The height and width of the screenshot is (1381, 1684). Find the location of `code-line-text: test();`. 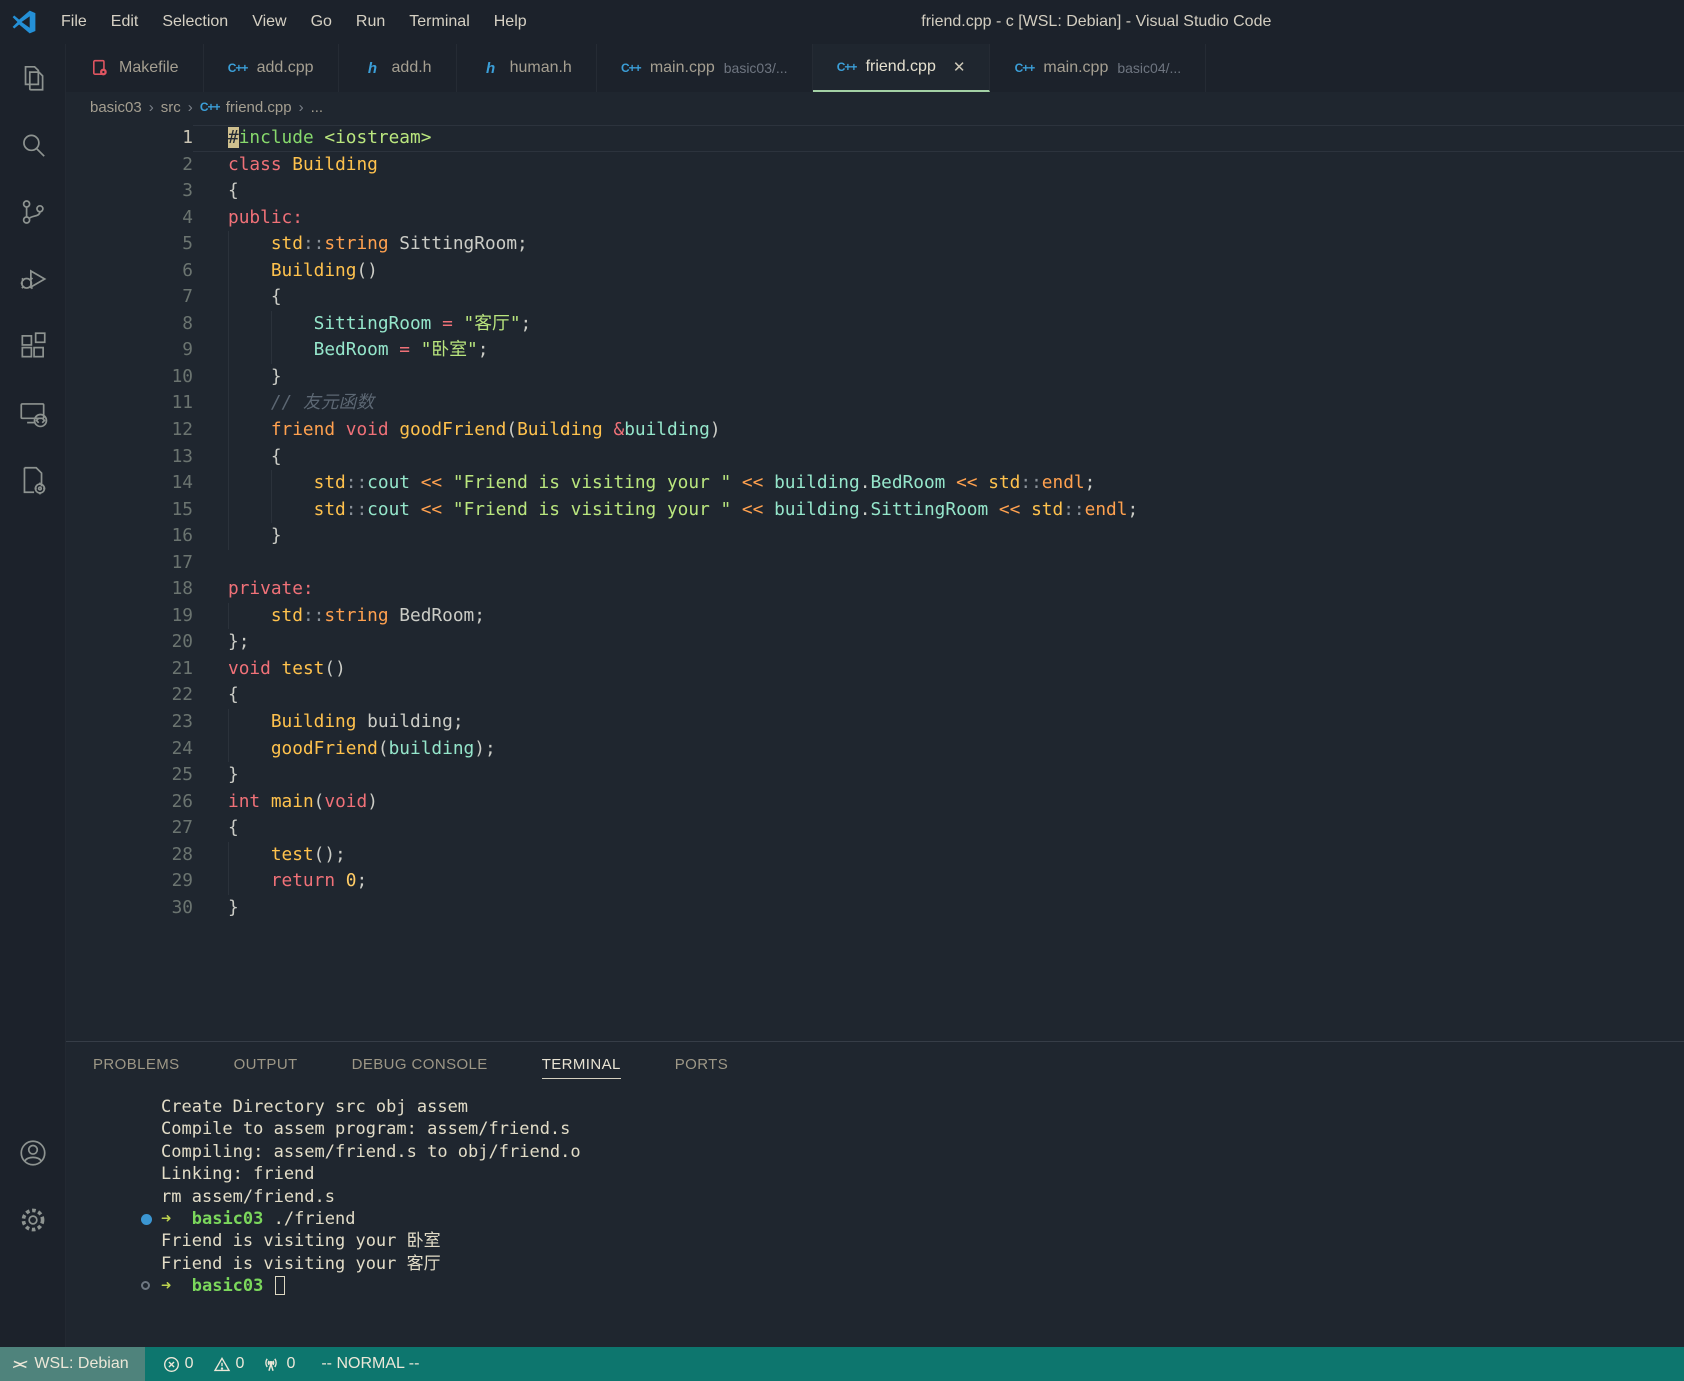

code-line-text: test(); is located at coordinates (938, 855).